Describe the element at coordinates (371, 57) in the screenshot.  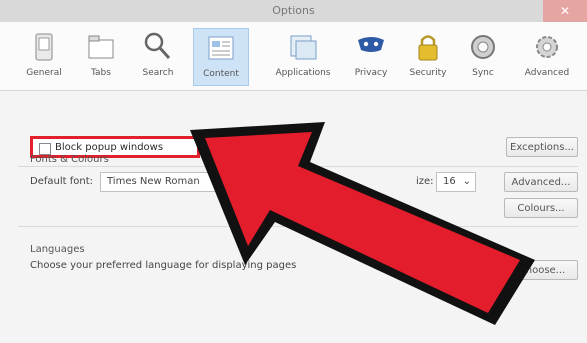
I see `tab-privacy: Privacy` at that location.